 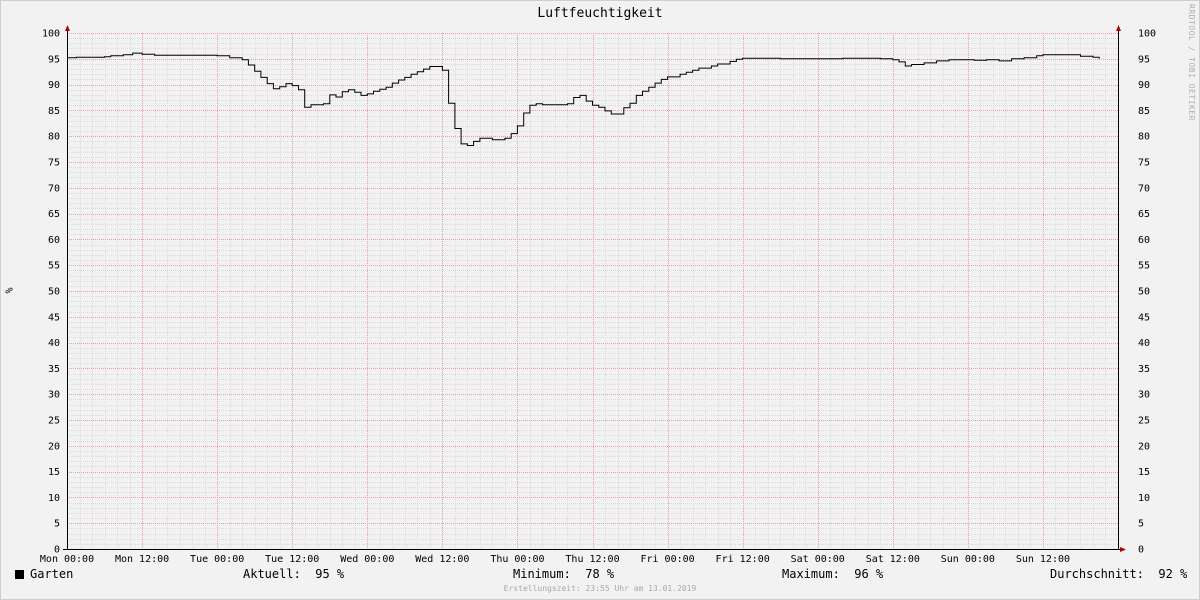 I want to click on y-tick-label-left: 70, so click(x=54, y=188).